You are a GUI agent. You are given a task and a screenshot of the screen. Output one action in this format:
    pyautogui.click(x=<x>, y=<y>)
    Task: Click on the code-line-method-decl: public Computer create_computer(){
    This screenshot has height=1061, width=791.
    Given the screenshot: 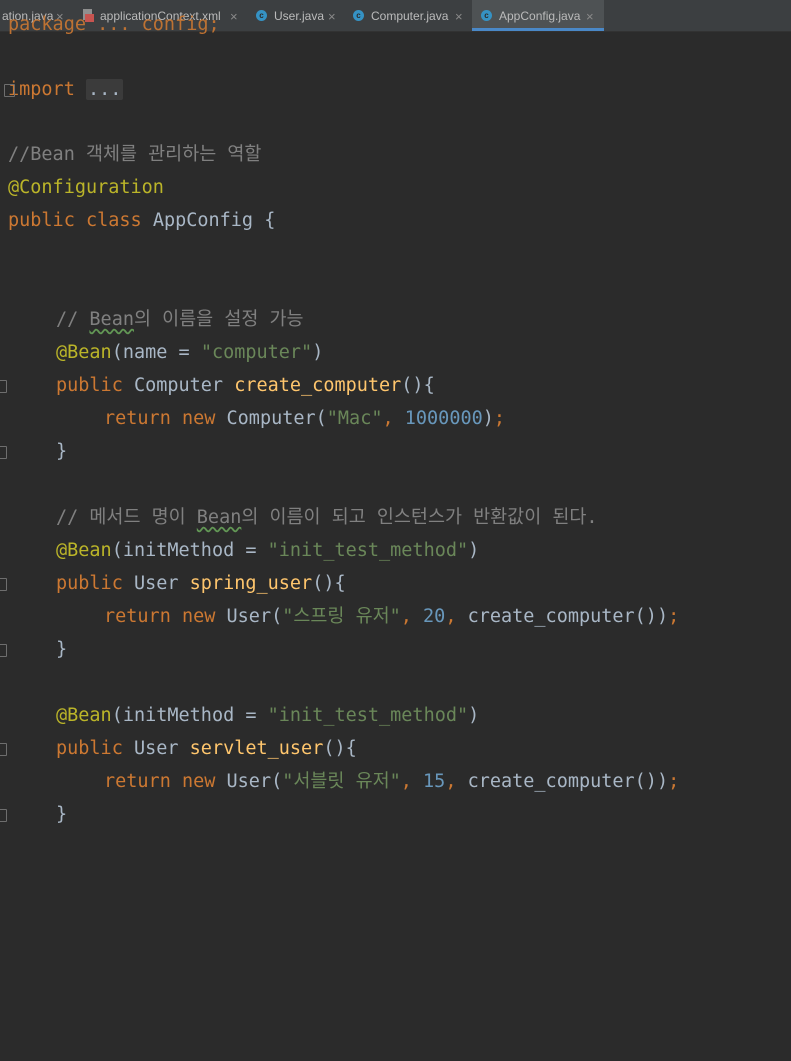 What is the action you would take?
    pyautogui.click(x=245, y=385)
    